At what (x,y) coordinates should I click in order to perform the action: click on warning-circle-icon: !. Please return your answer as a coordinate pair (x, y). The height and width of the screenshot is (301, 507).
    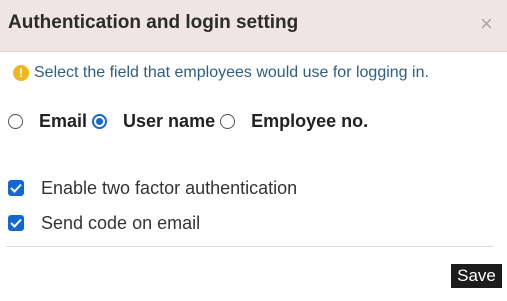
    Looking at the image, I should click on (21, 73).